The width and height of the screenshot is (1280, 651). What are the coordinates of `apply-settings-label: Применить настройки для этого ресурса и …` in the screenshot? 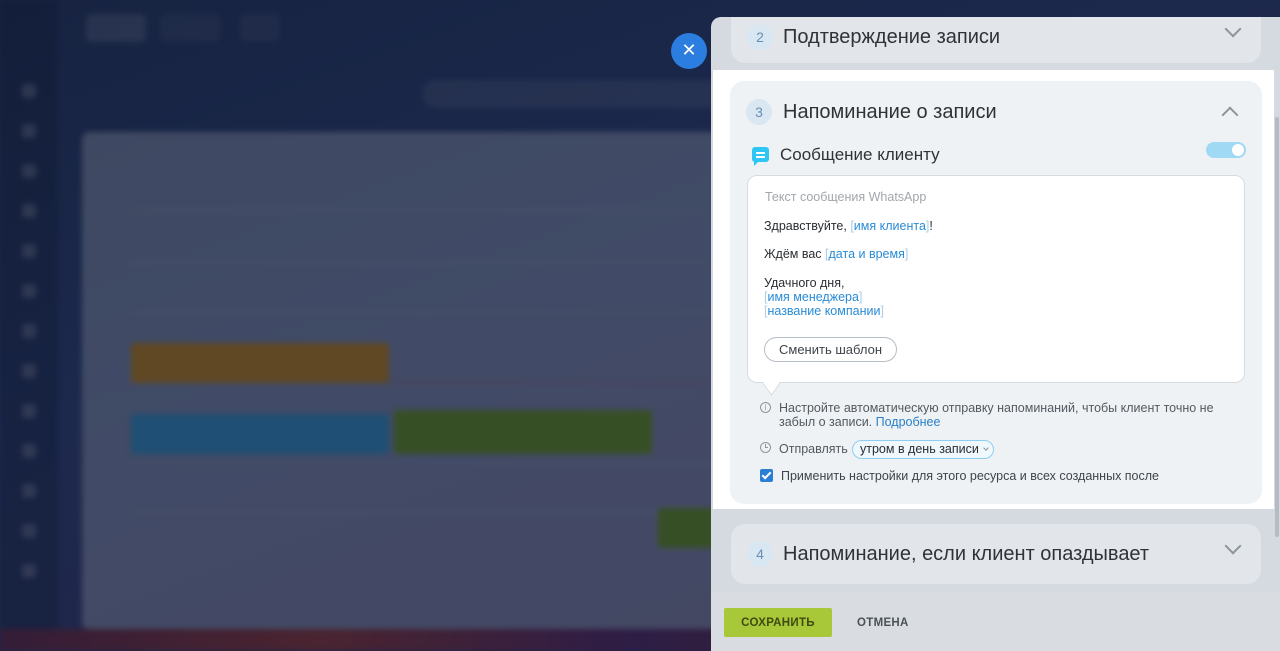 It's located at (970, 476).